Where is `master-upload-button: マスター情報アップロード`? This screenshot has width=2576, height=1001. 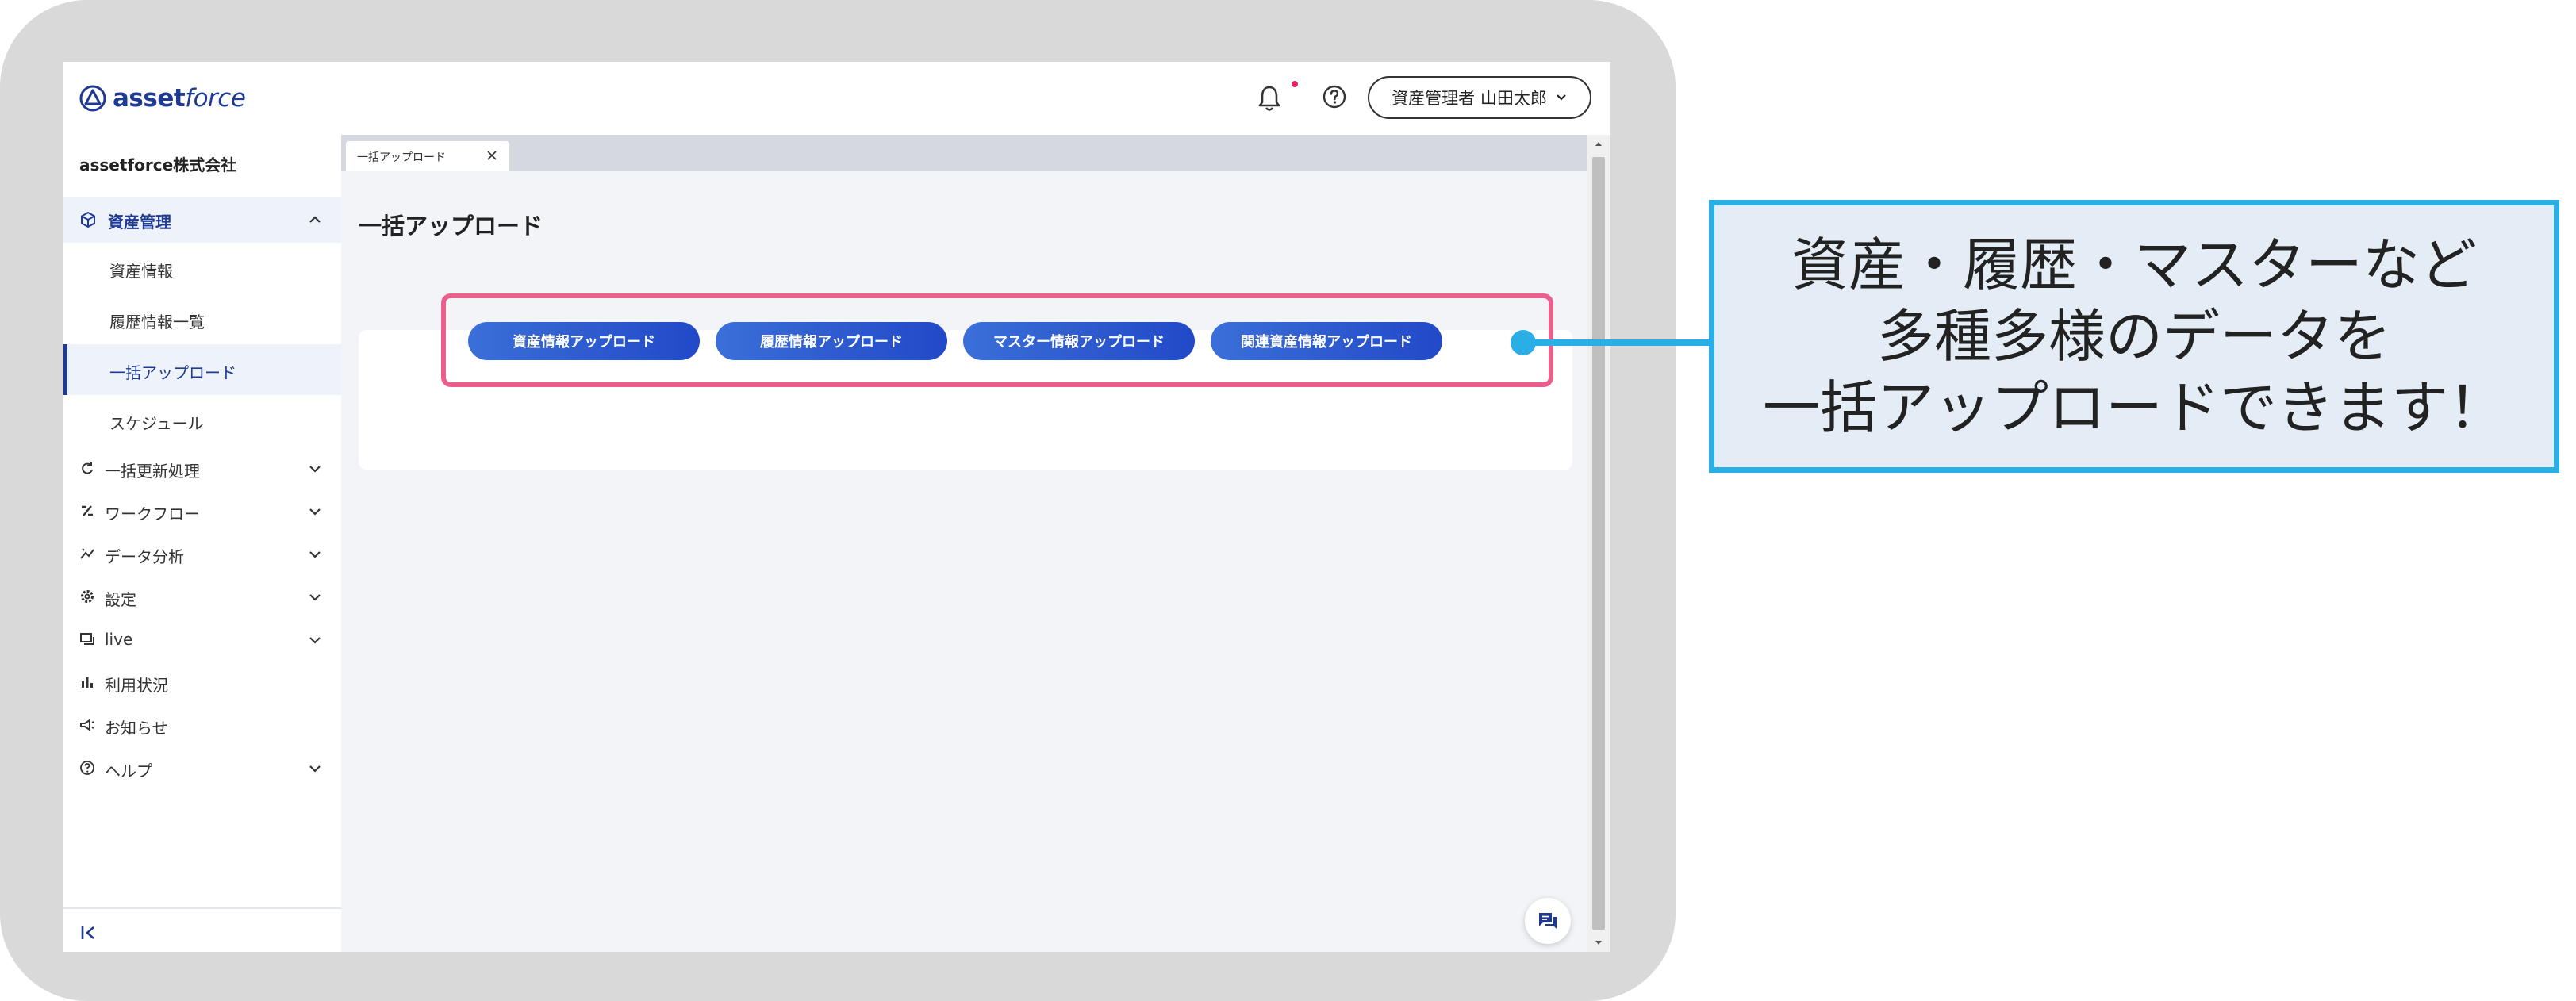
master-upload-button: マスター情報アップロード is located at coordinates (1079, 341).